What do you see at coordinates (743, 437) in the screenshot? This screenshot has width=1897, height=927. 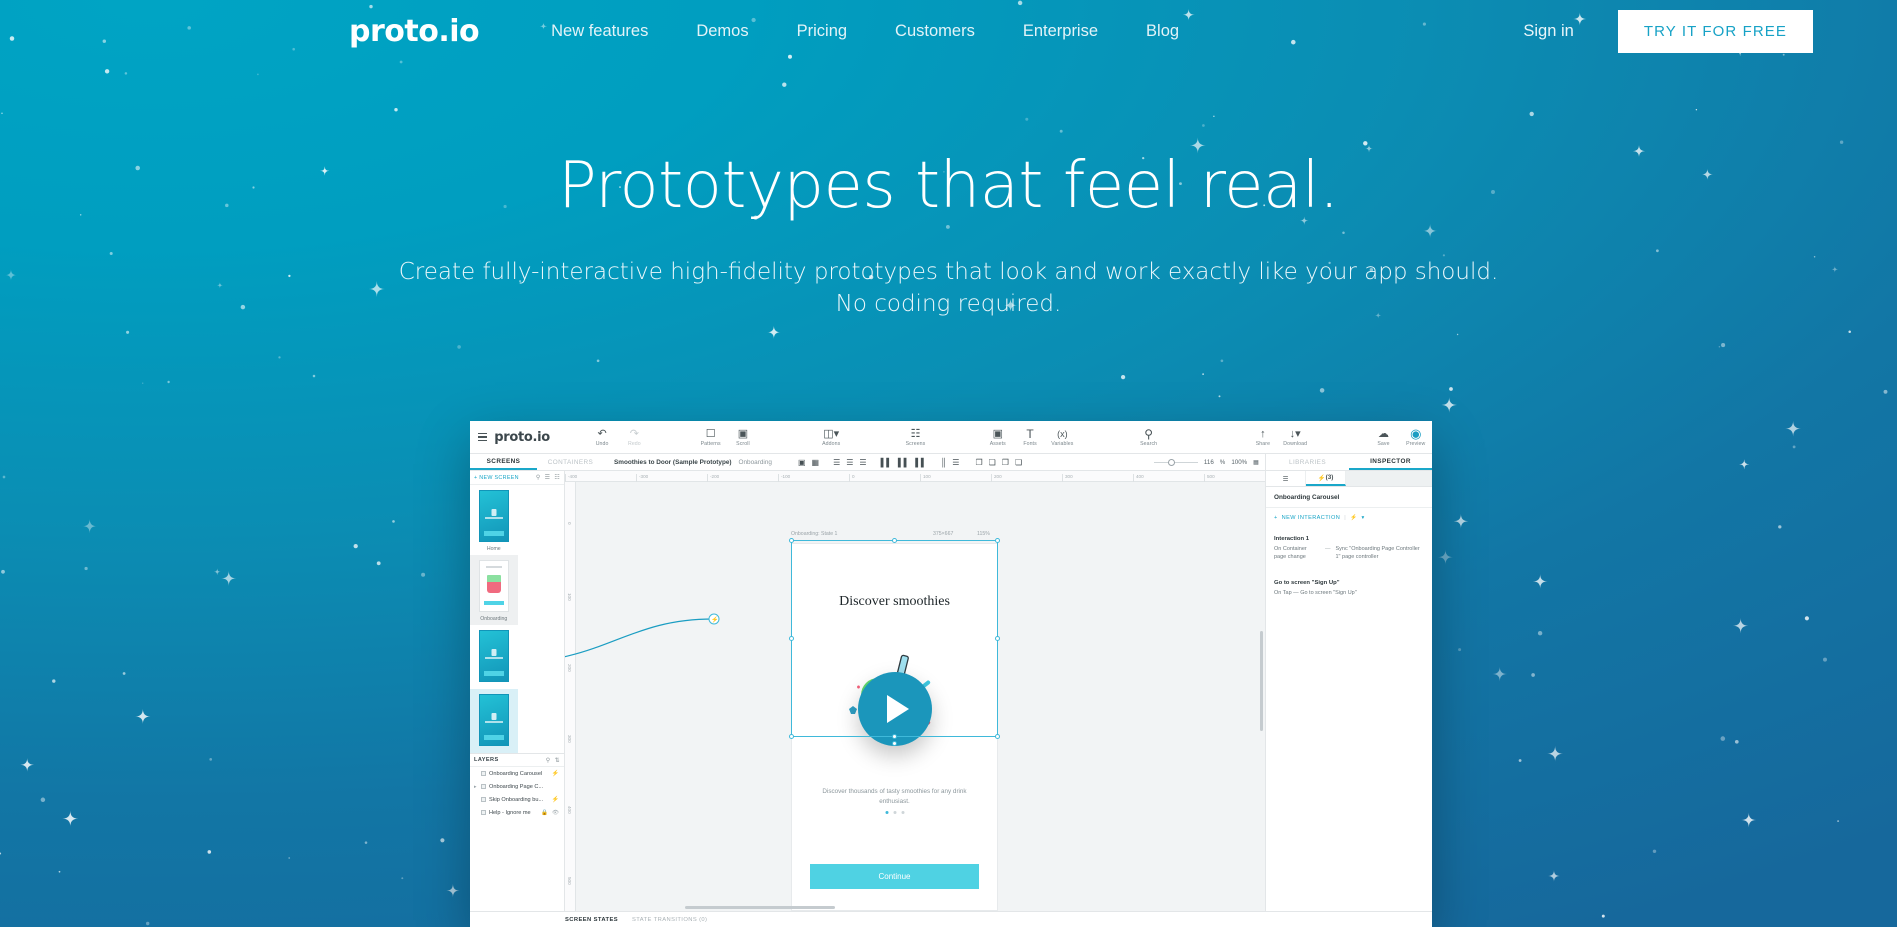 I see `toolbar-scroll: ▣ Scroll` at bounding box center [743, 437].